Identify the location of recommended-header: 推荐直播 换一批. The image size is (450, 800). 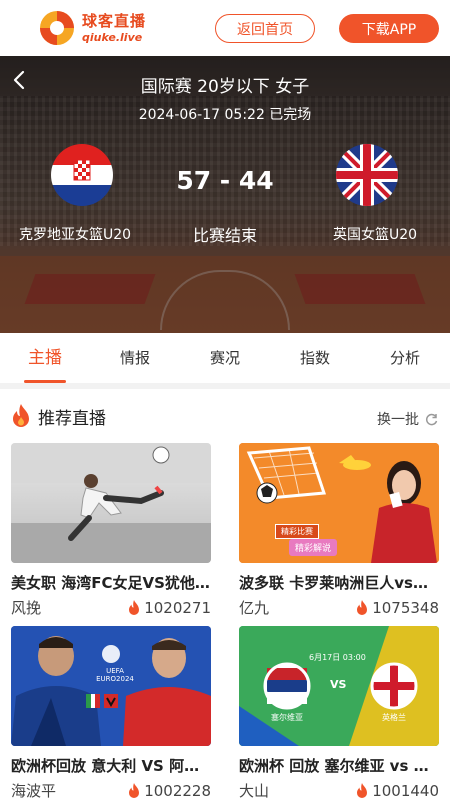
(225, 416).